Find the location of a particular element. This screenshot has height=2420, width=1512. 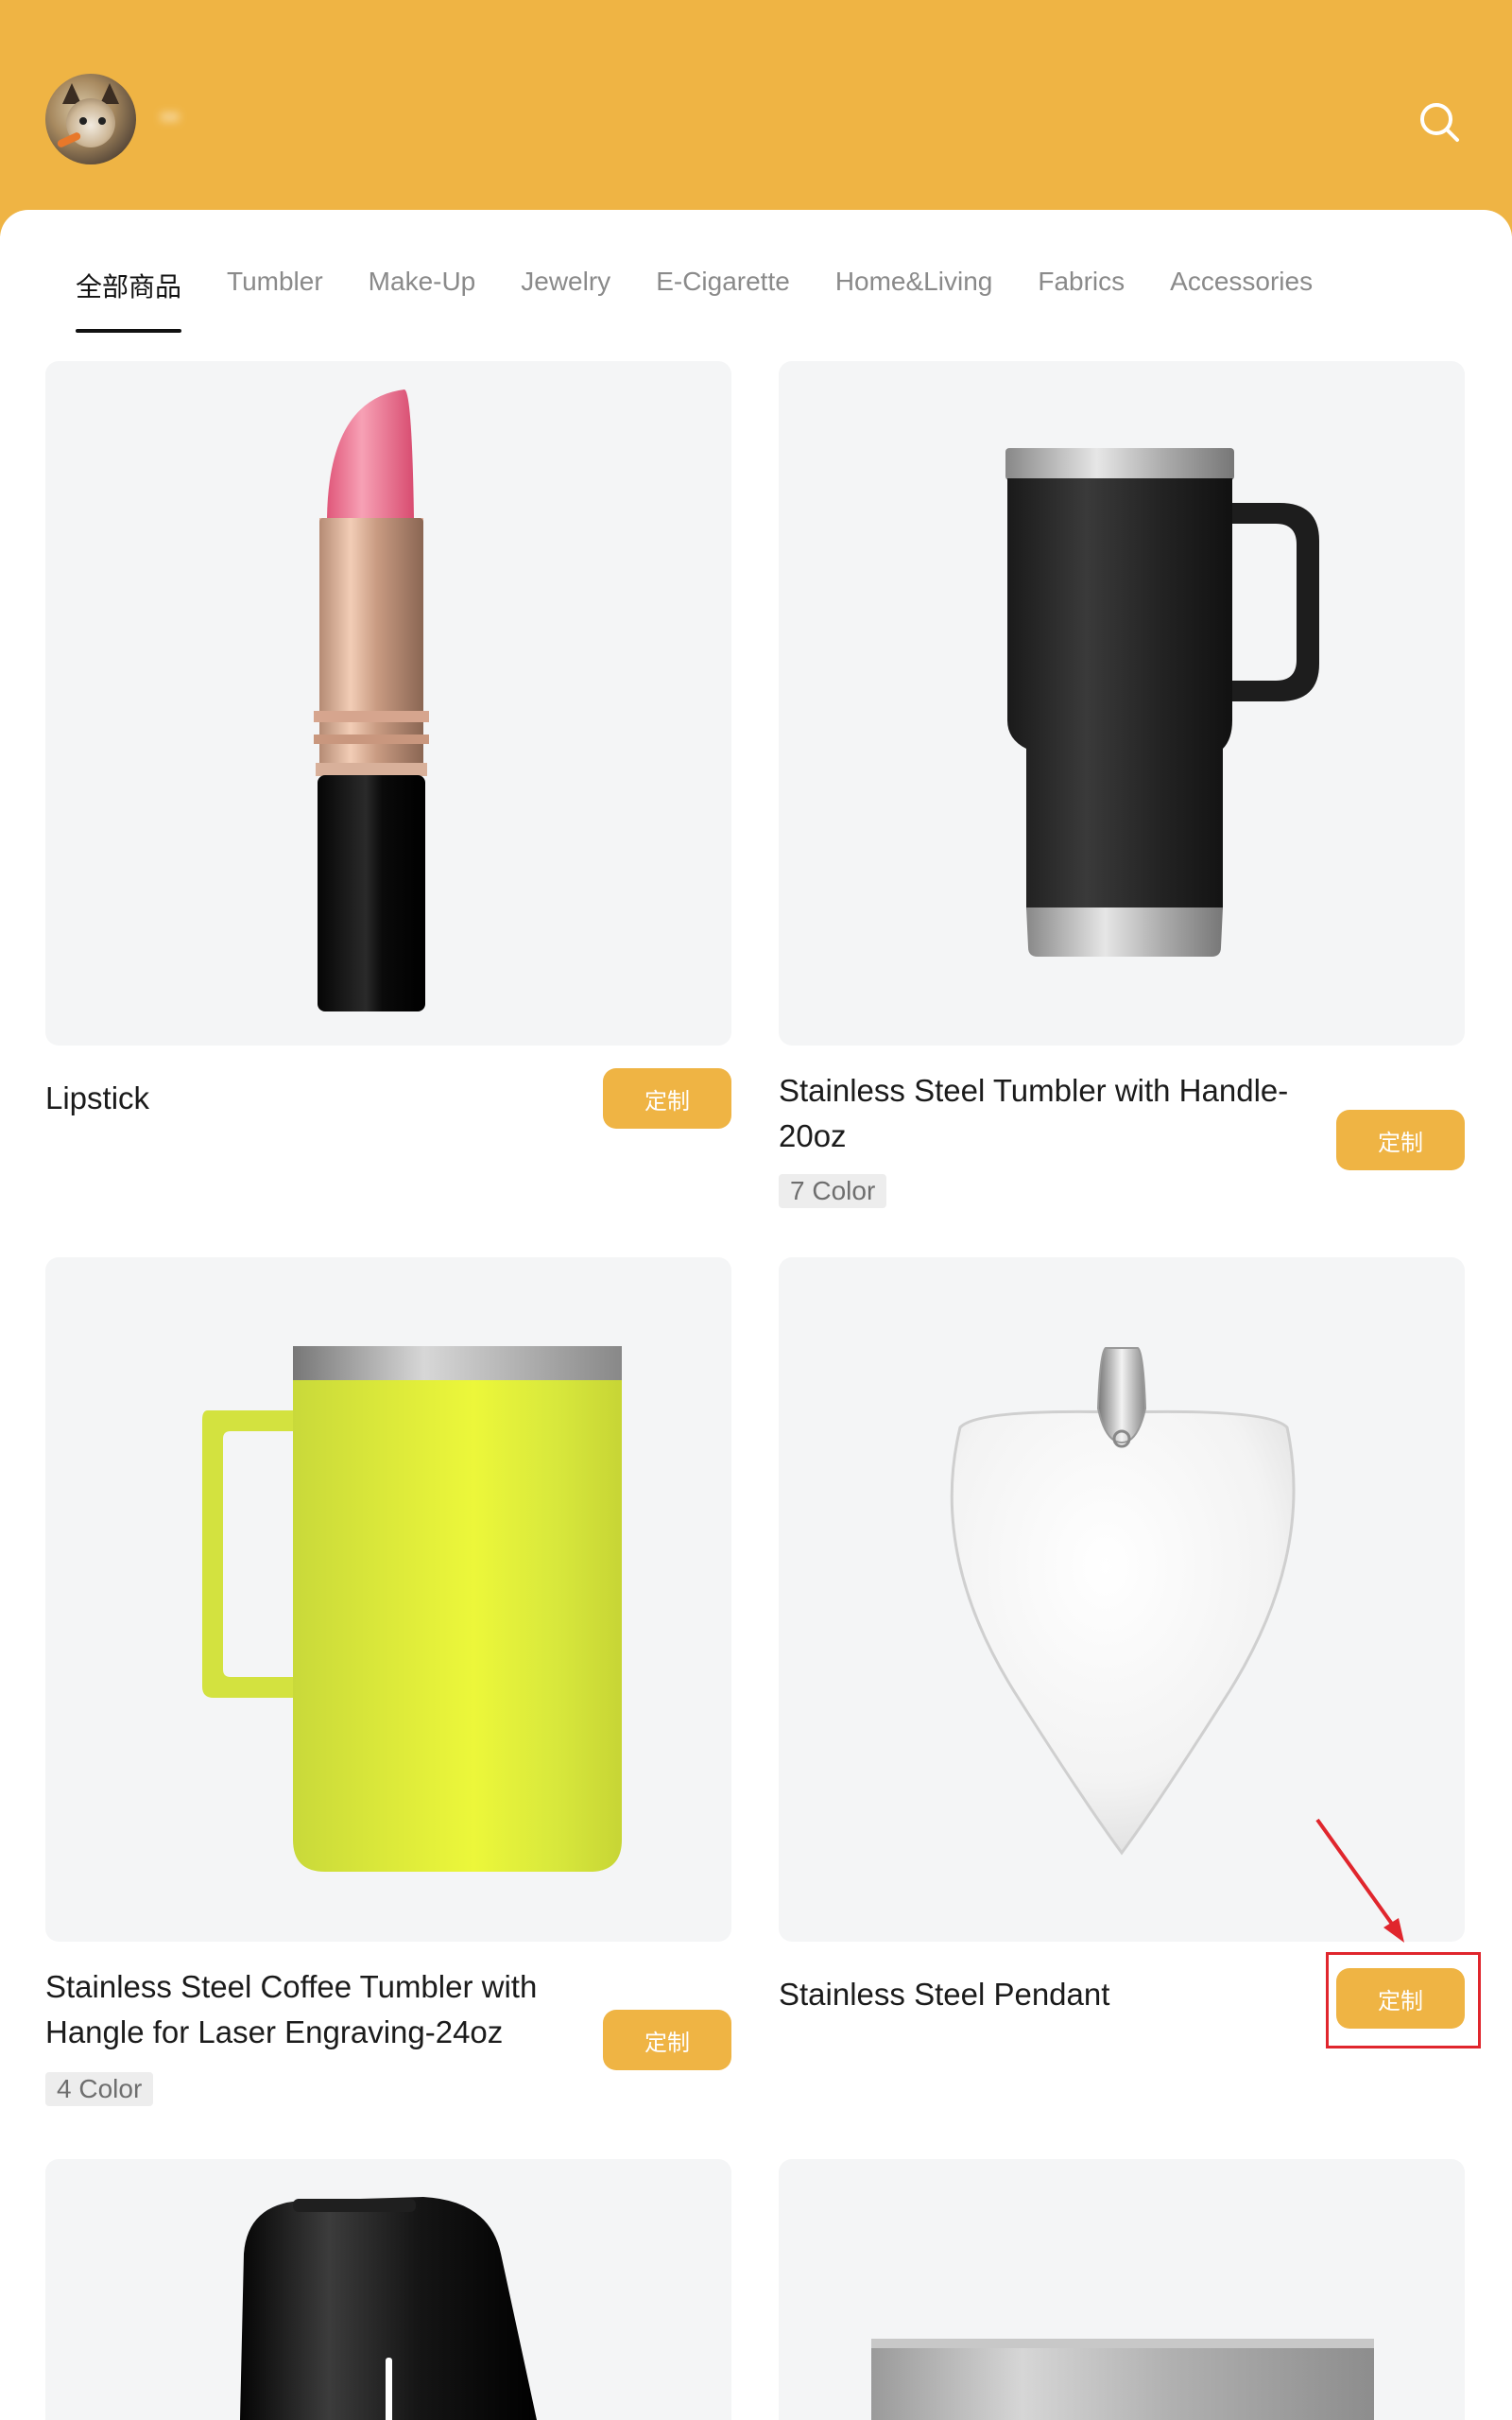

tab-tumbler: Tumbler is located at coordinates (275, 300).